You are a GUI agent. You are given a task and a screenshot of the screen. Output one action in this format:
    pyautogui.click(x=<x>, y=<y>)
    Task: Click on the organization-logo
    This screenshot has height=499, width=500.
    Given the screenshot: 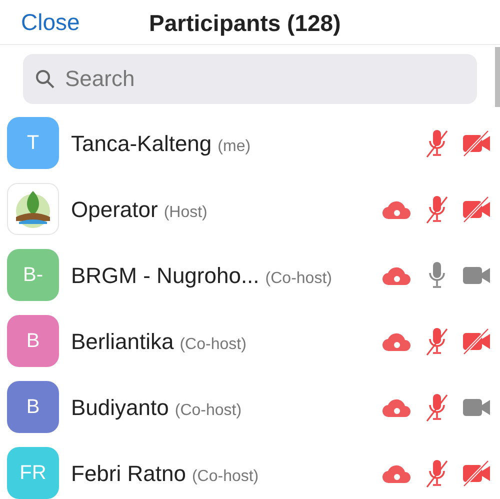 What is the action you would take?
    pyautogui.click(x=33, y=209)
    